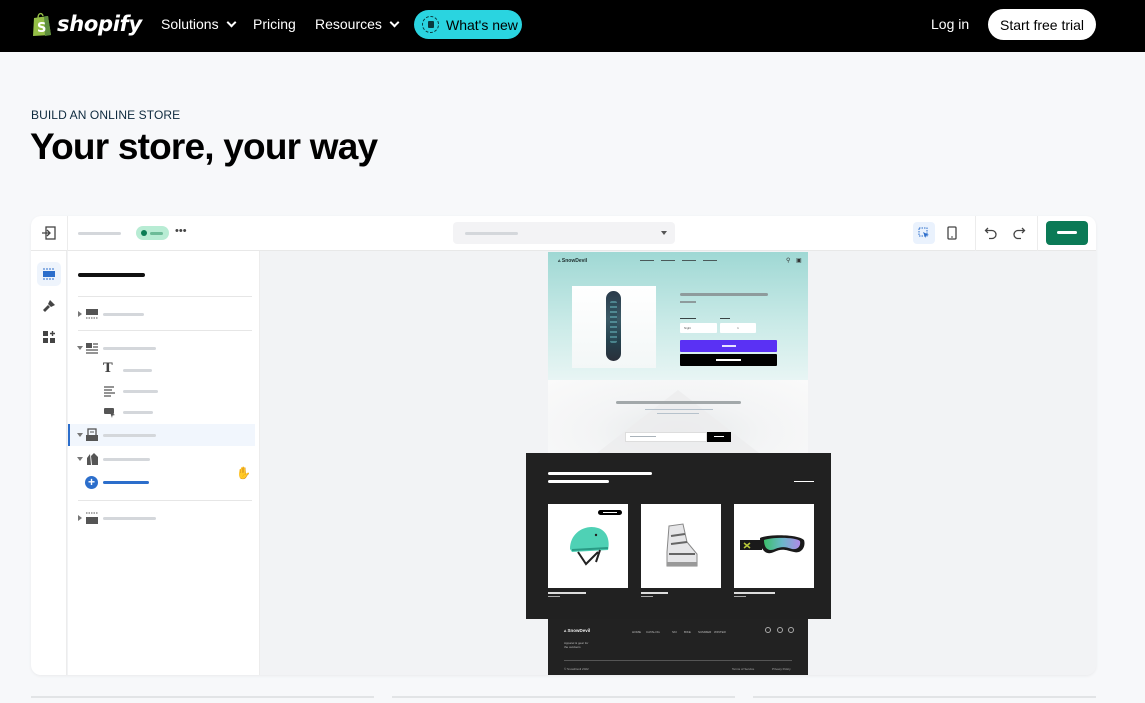 This screenshot has height=703, width=1145. What do you see at coordinates (738, 328) in the screenshot?
I see `quantity-stepper: 1` at bounding box center [738, 328].